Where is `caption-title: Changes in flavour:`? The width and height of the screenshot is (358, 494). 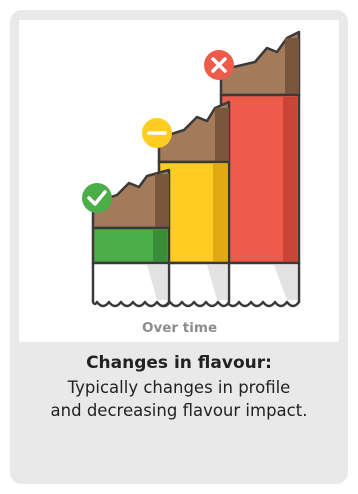
caption-title: Changes in flavour: is located at coordinates (179, 363).